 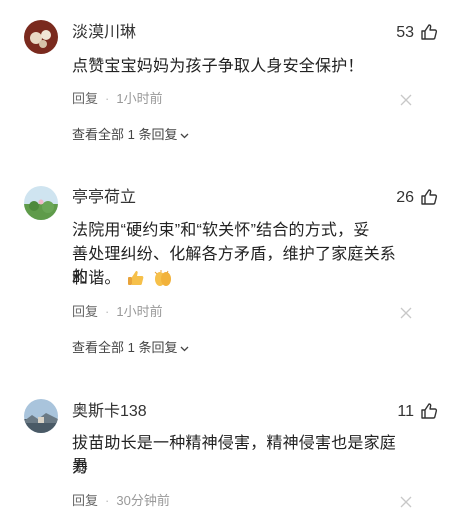 What do you see at coordinates (104, 33) in the screenshot?
I see `username: 淡漠川琳` at bounding box center [104, 33].